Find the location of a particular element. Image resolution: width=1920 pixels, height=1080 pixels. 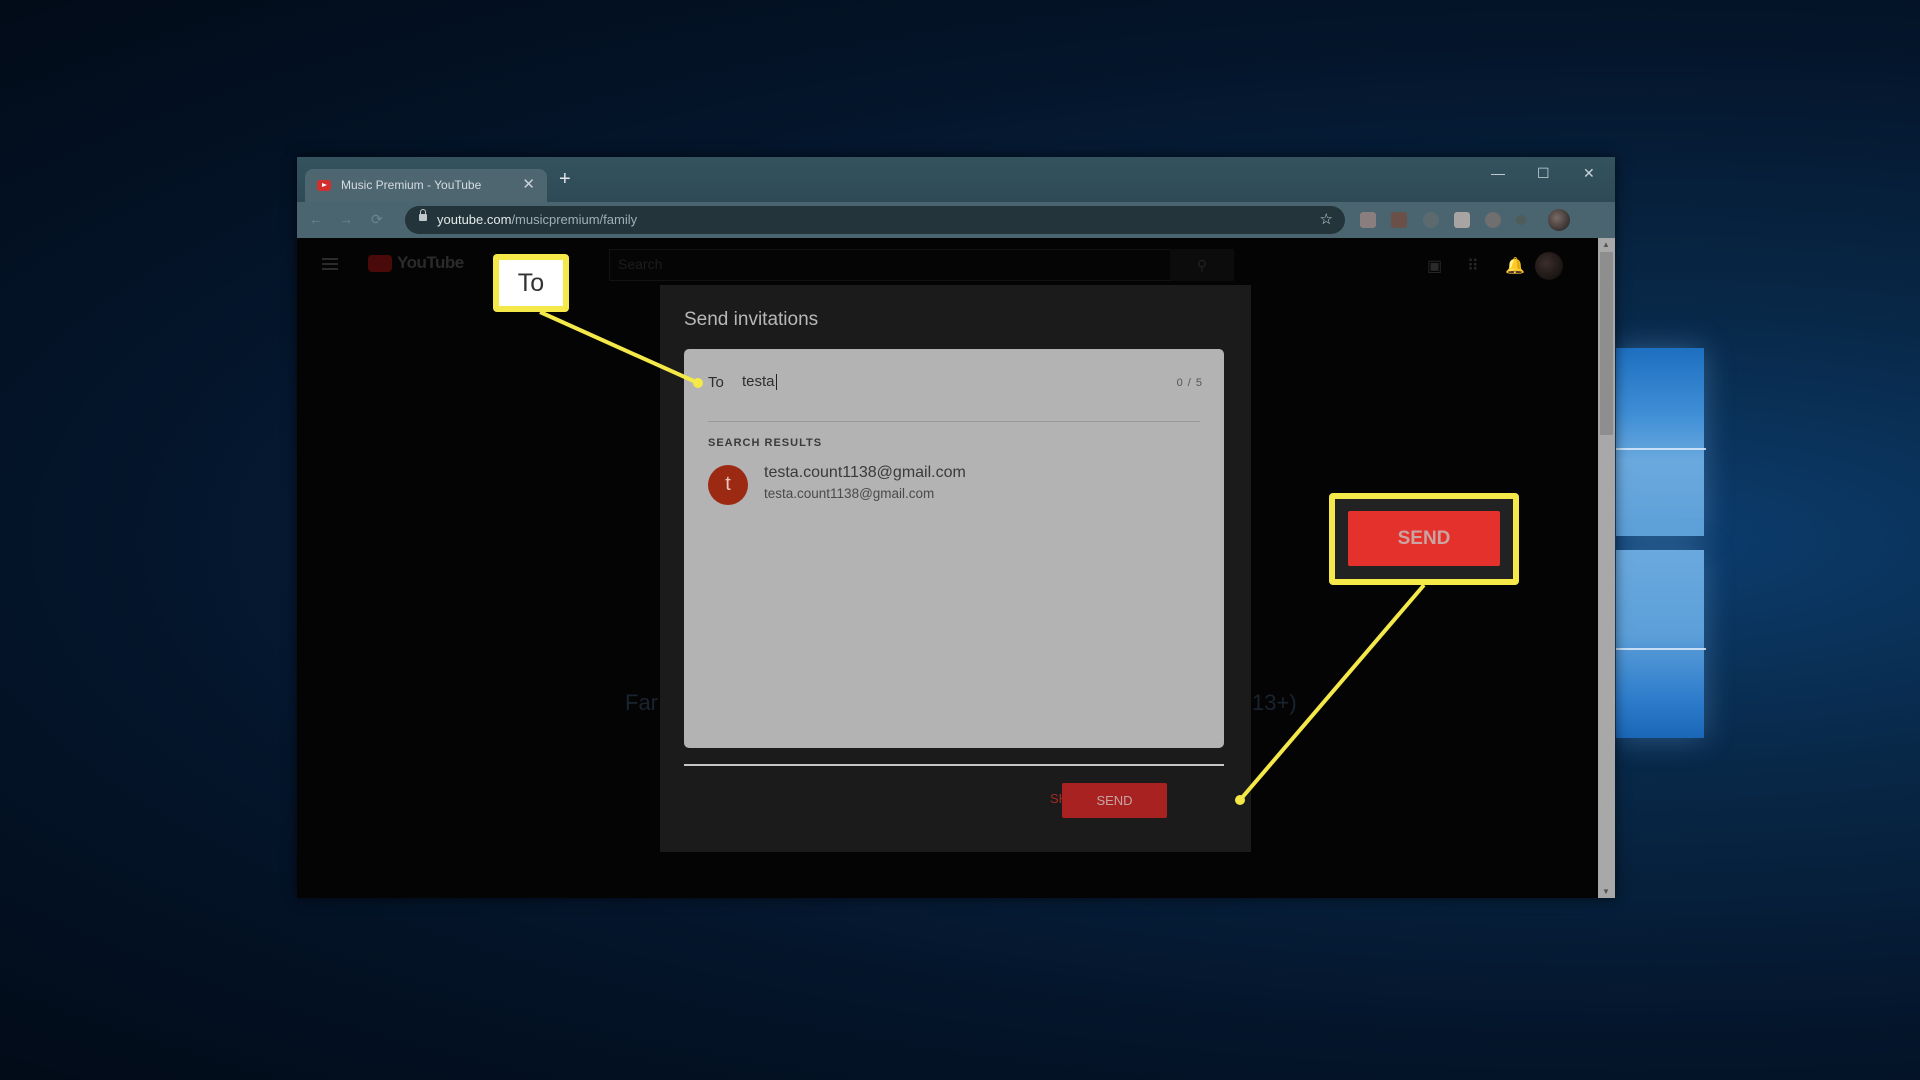

new-tab-button: + is located at coordinates (565, 179).